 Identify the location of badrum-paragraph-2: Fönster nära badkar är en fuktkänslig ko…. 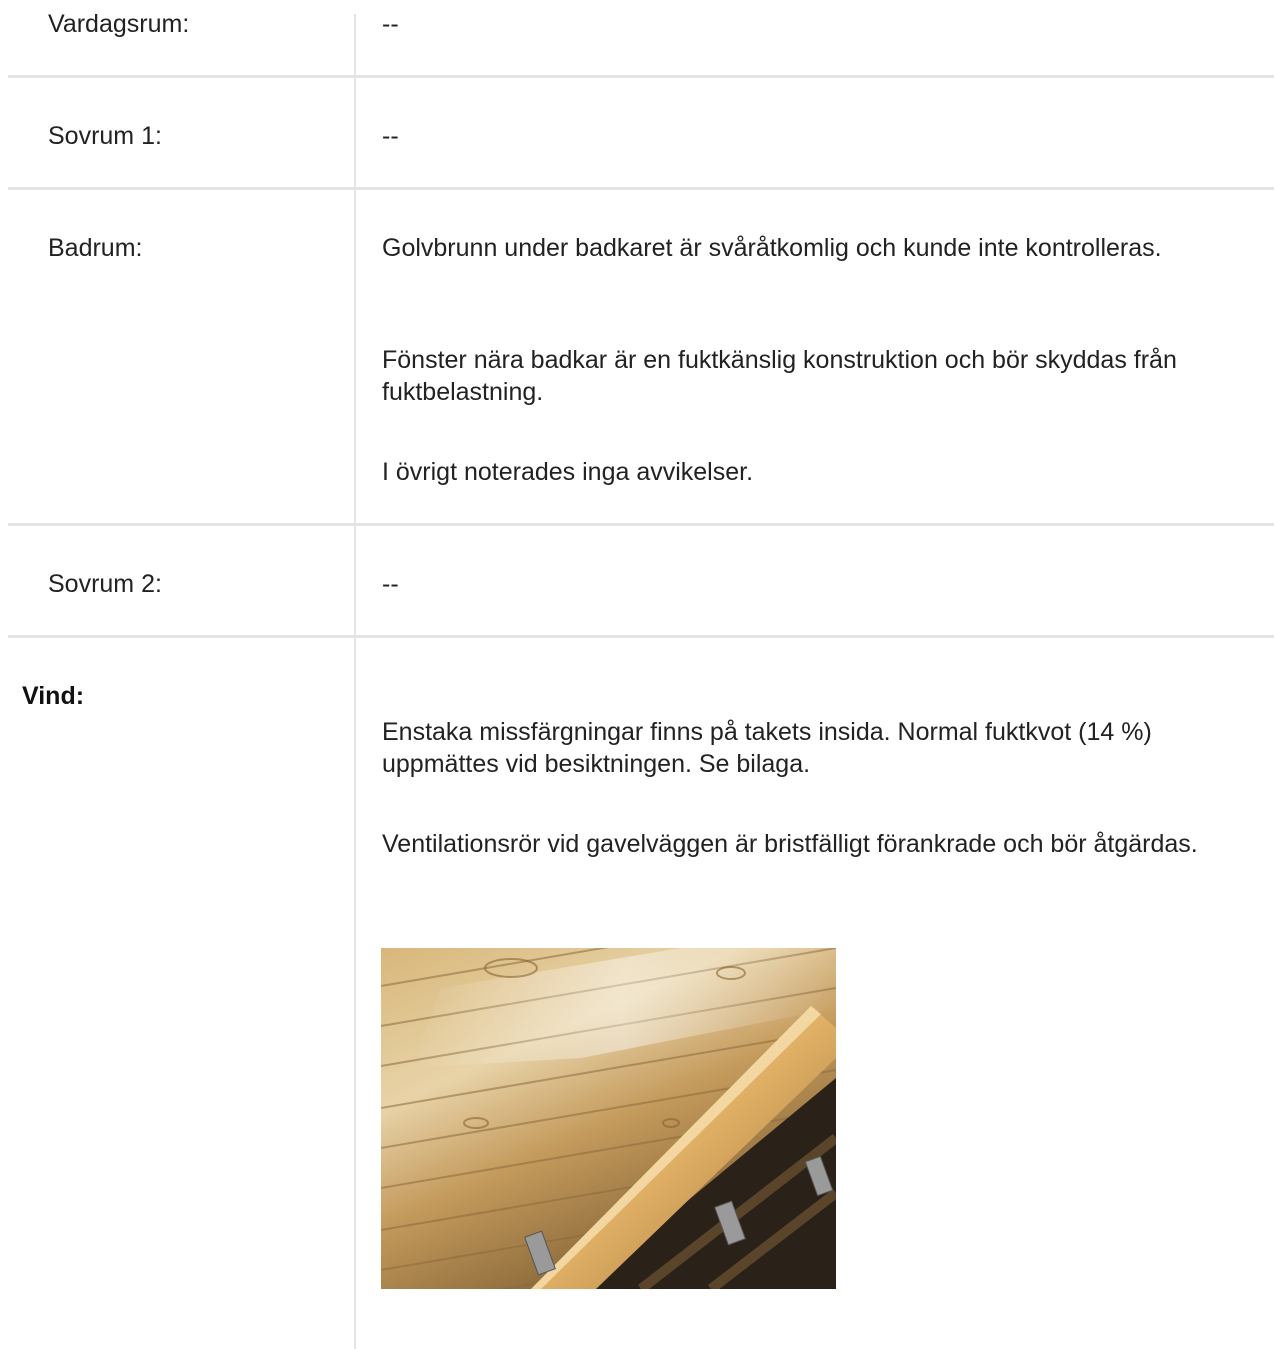
(779, 376).